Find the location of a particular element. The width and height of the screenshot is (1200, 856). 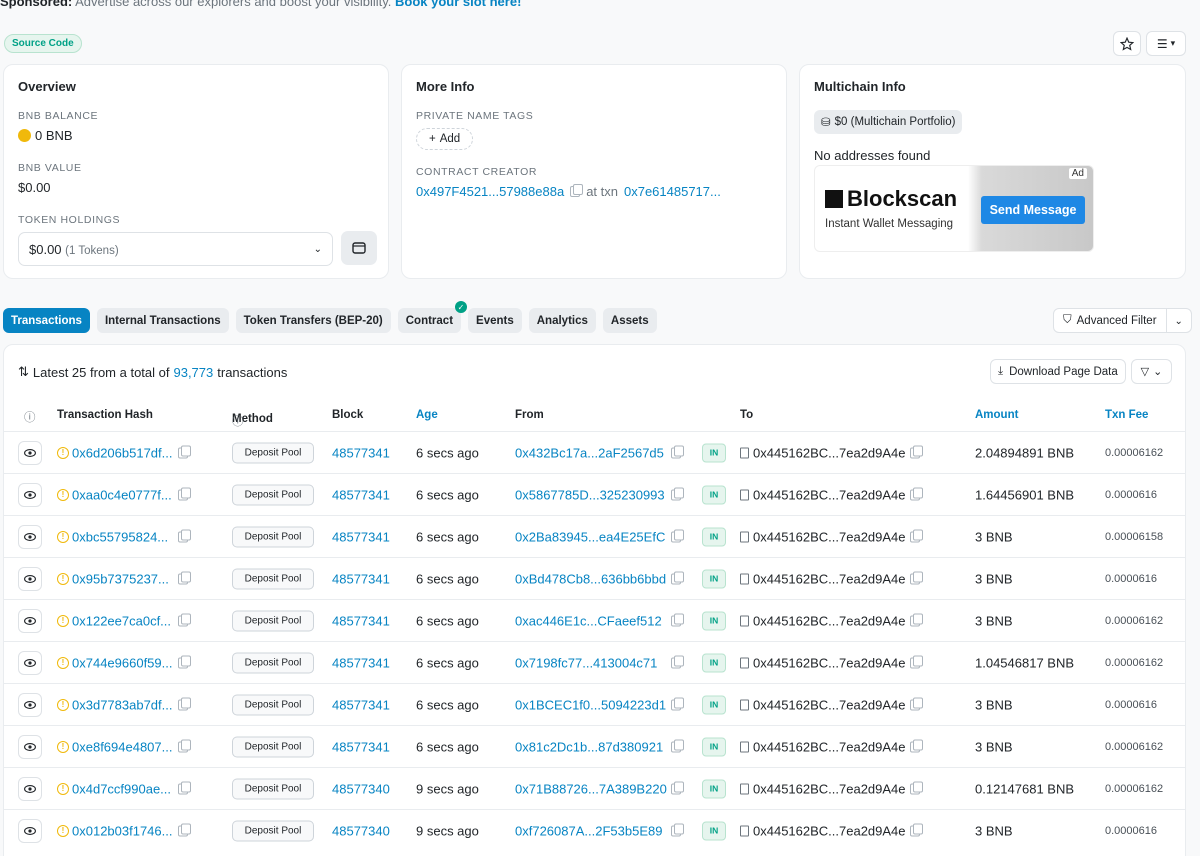

multichain-portfolio-button: ⛁ $0 (Multichain Portfolio) is located at coordinates (888, 122).